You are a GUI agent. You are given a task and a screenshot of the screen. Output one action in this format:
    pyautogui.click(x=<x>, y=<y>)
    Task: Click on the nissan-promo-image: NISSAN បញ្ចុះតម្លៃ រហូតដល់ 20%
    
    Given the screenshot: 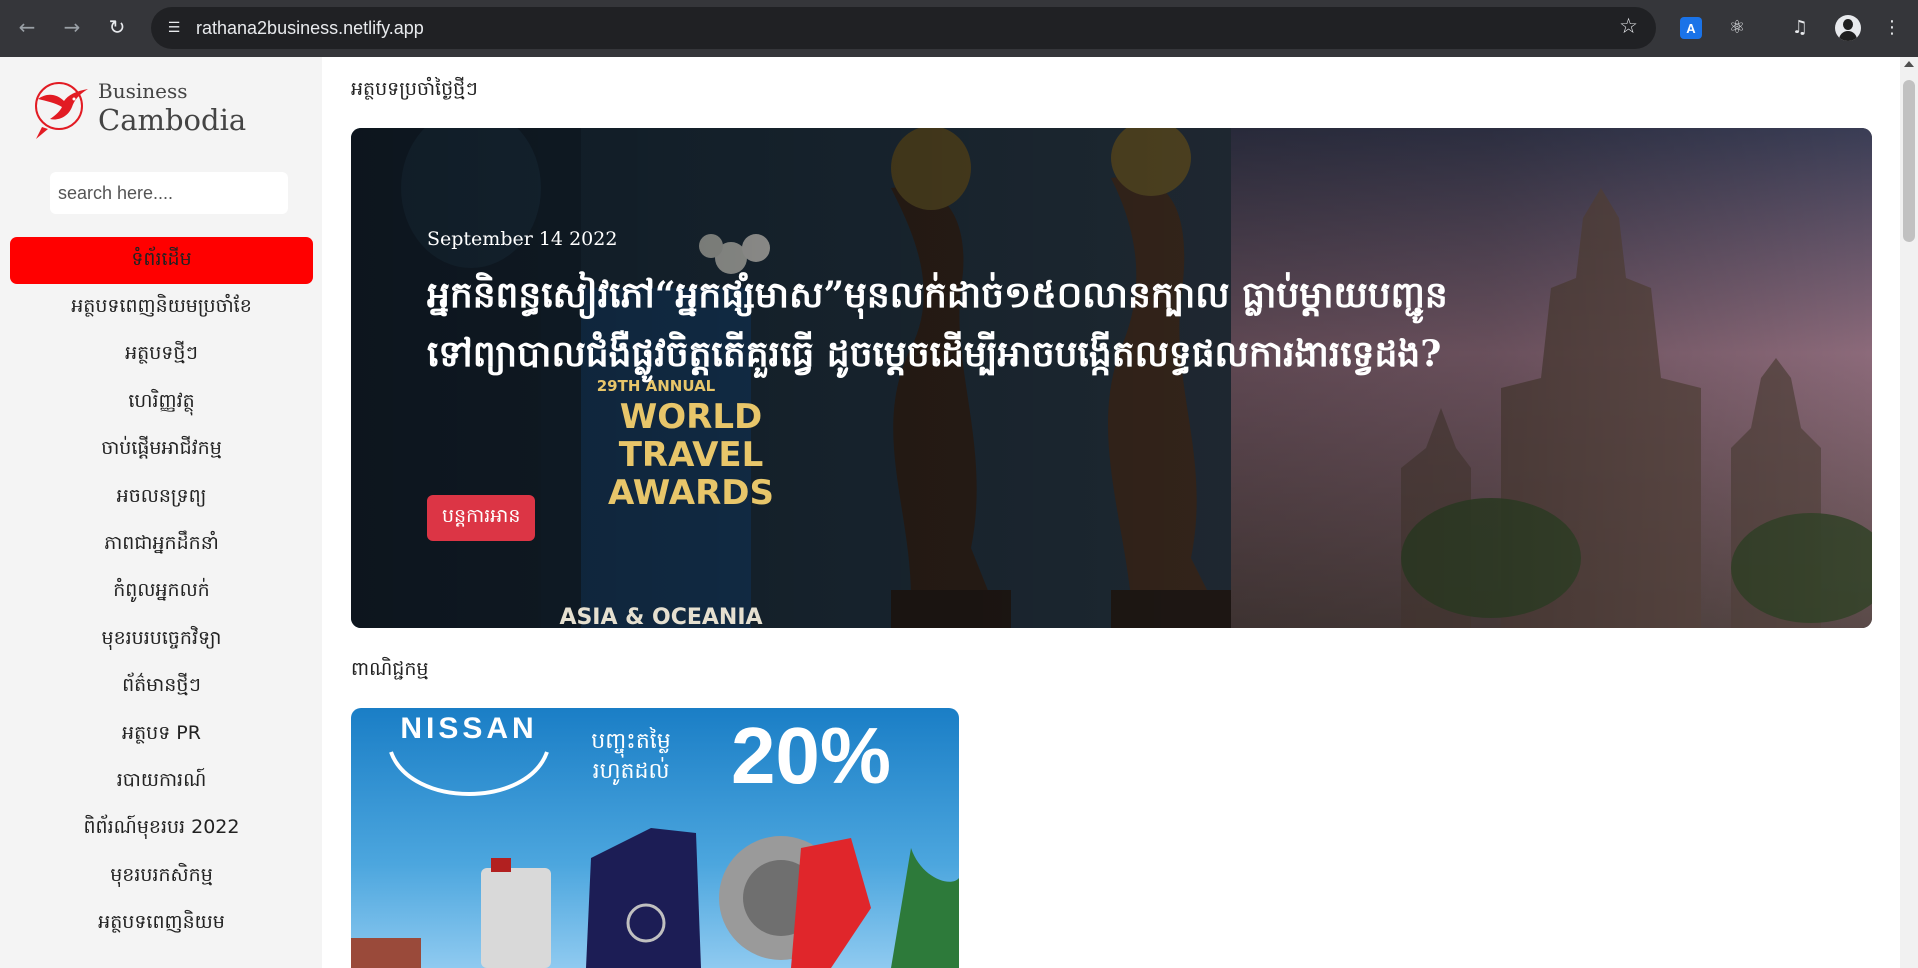 What is the action you would take?
    pyautogui.click(x=655, y=838)
    